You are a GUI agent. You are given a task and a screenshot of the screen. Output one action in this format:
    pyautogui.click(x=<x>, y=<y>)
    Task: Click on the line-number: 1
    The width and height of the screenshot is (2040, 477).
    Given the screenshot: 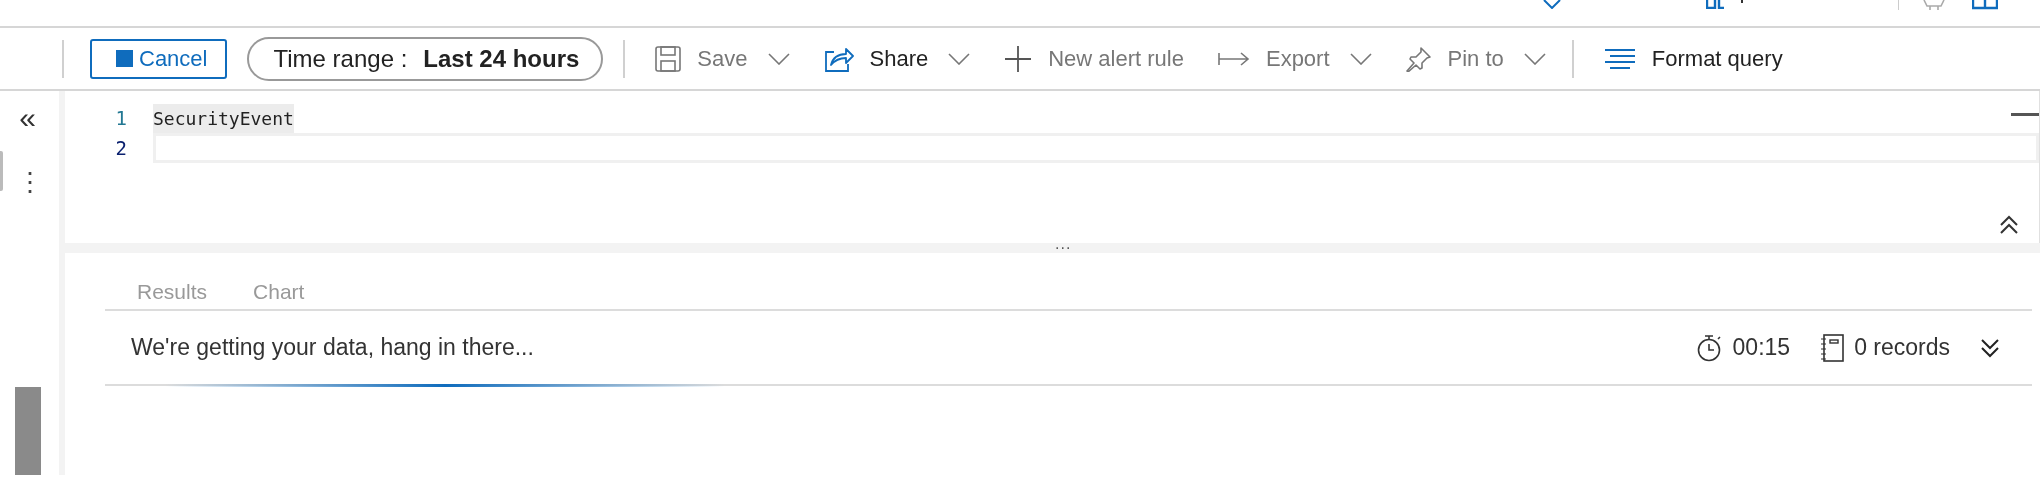 What is the action you would take?
    pyautogui.click(x=121, y=118)
    